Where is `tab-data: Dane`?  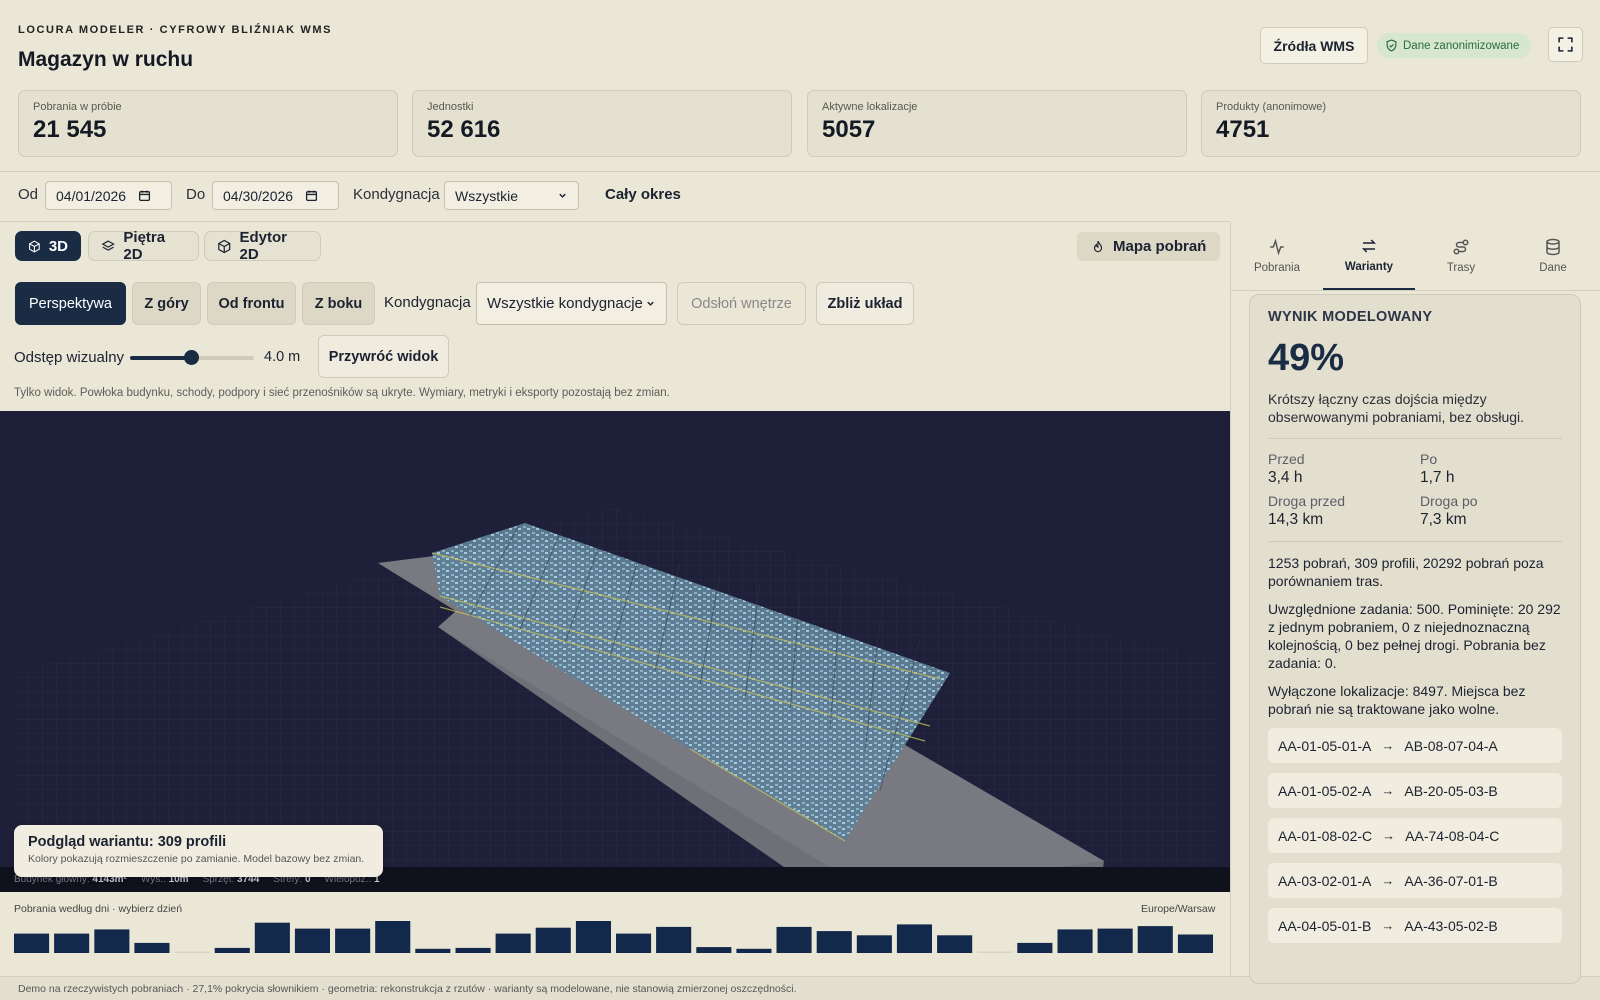 tab-data: Dane is located at coordinates (1553, 256).